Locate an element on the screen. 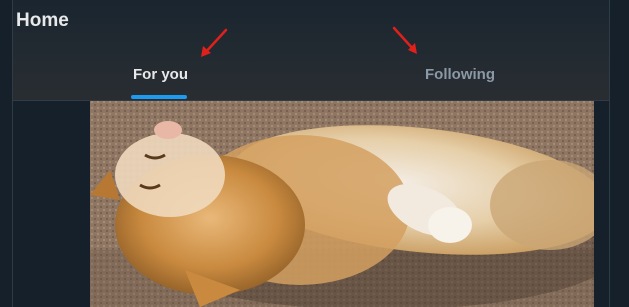 This screenshot has width=629, height=307. tab-following: Following is located at coordinates (460, 80).